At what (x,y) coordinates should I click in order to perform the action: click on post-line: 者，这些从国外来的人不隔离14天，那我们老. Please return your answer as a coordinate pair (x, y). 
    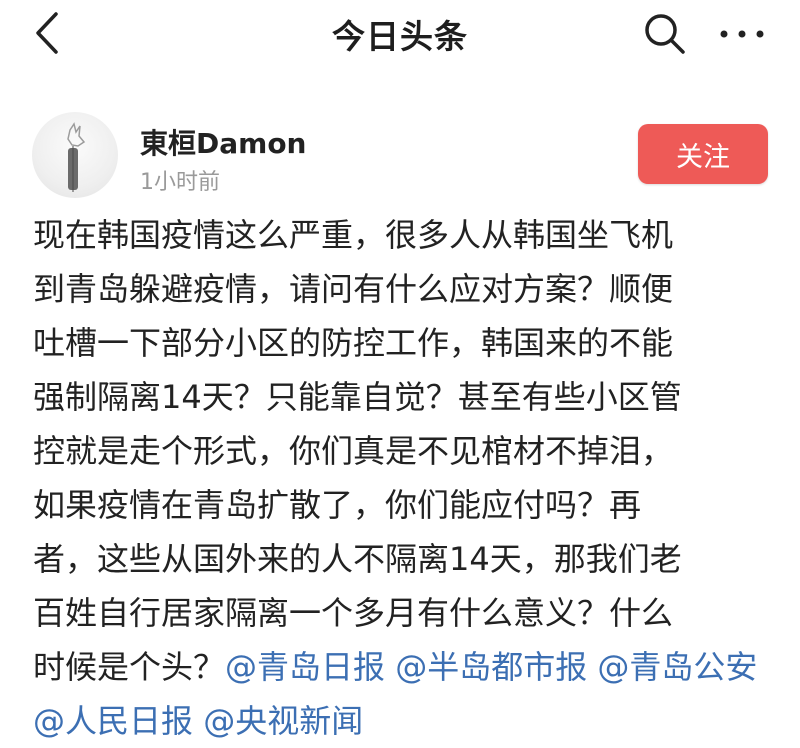
    Looking at the image, I should click on (357, 559).